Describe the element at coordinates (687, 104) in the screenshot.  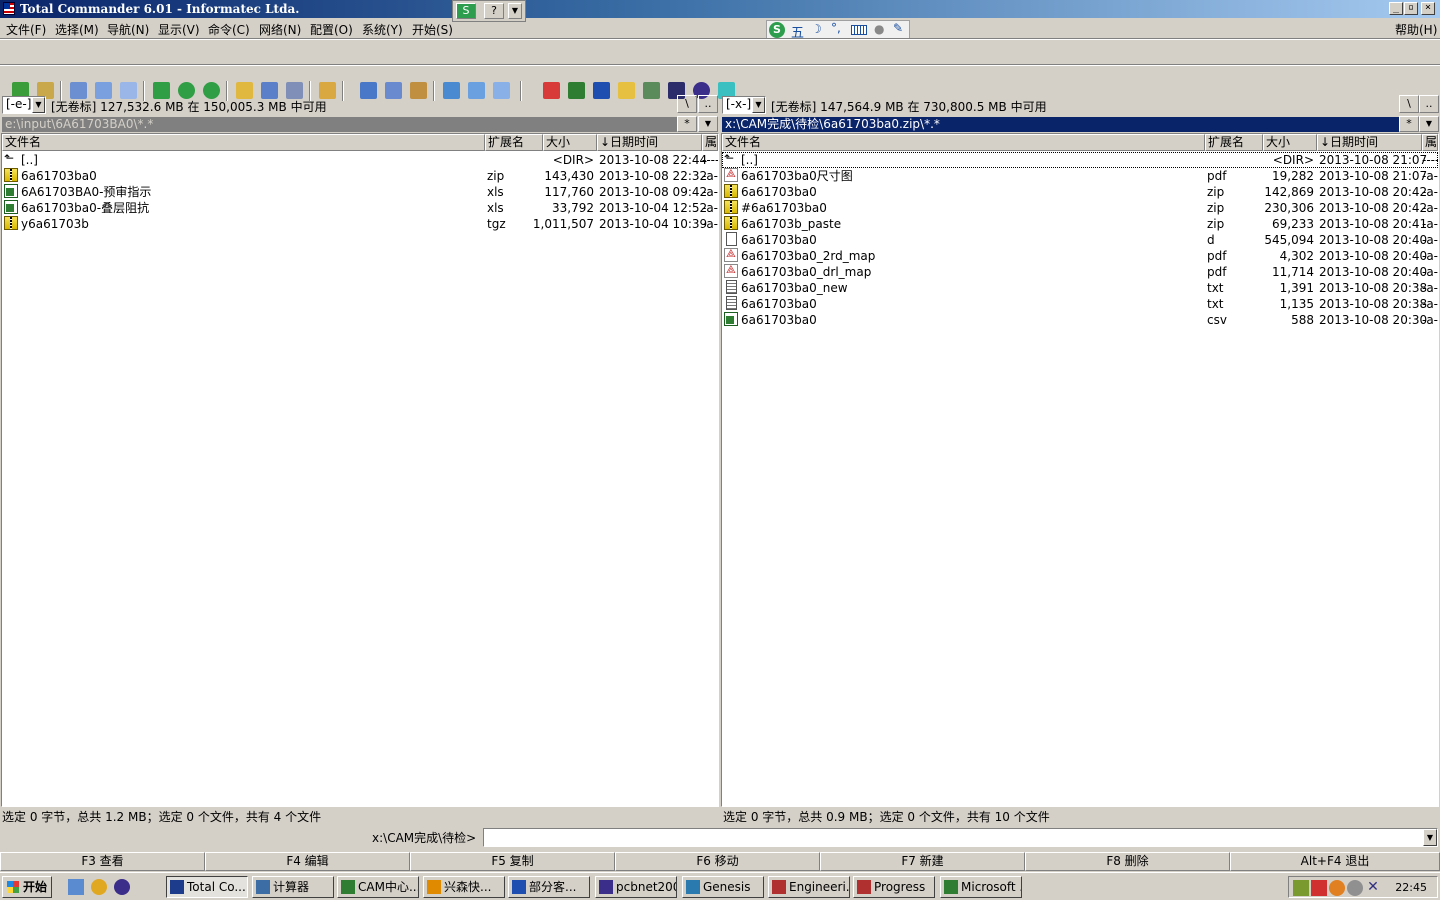
I see `left-root-button: \` at that location.